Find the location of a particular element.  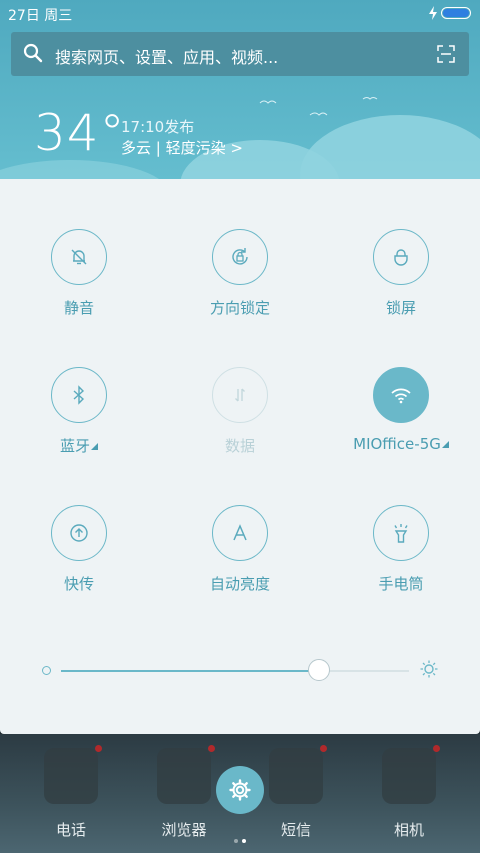

toggle-rotation-lock: 方向锁定 is located at coordinates (240, 273).